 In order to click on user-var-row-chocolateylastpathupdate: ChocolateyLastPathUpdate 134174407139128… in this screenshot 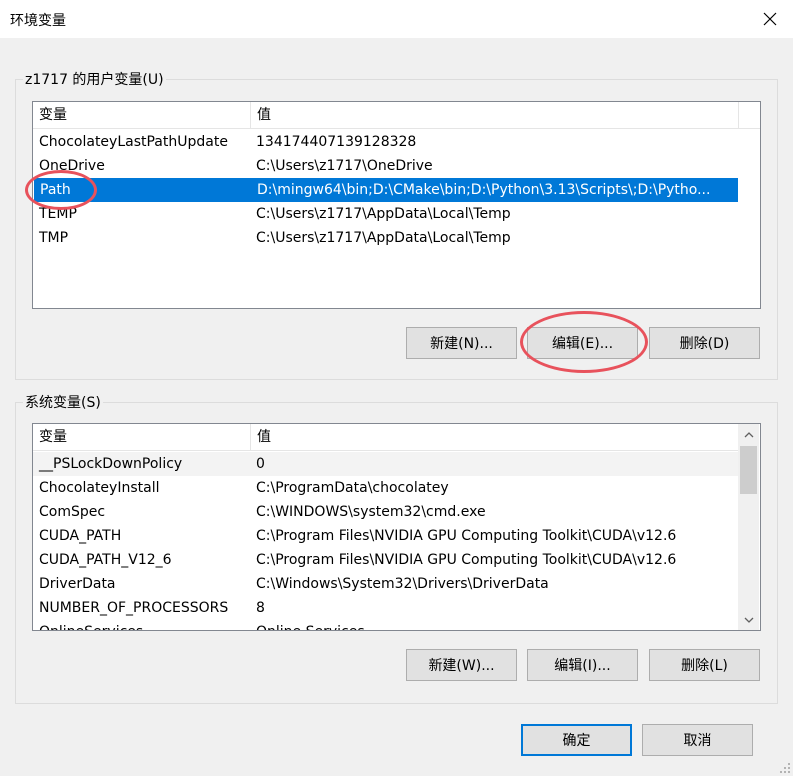, I will do `click(396, 142)`.